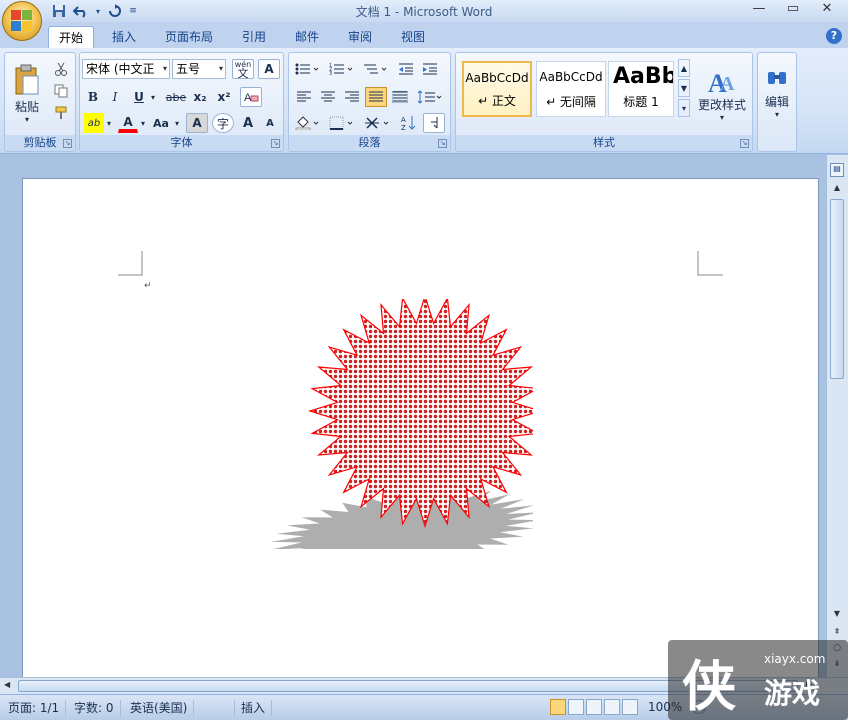  What do you see at coordinates (148, 286) in the screenshot?
I see `paragraph-mark: ↵` at bounding box center [148, 286].